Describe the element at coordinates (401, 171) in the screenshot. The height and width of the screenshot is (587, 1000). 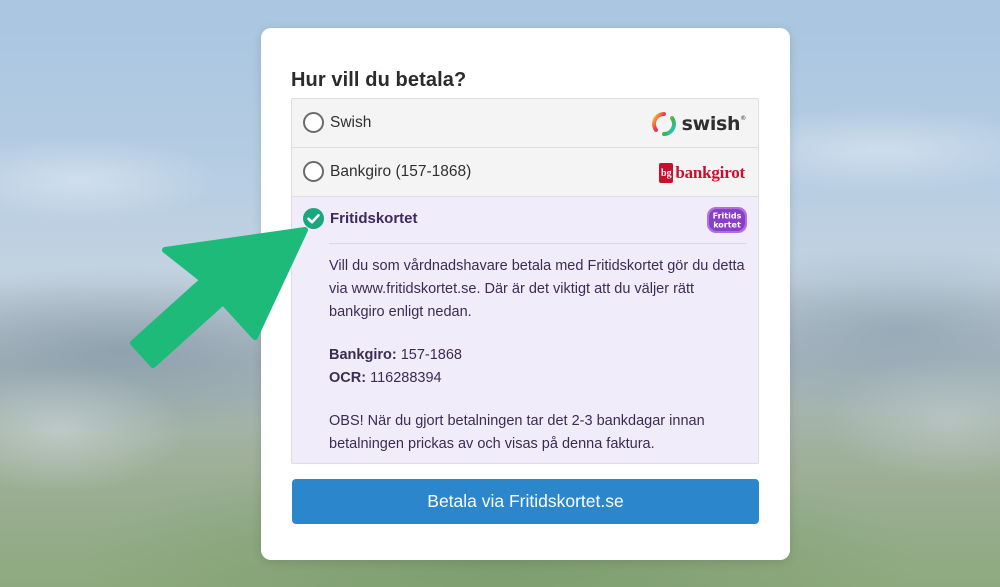
I see `option-label-bankgiro: Bankgiro (157-1868)` at that location.